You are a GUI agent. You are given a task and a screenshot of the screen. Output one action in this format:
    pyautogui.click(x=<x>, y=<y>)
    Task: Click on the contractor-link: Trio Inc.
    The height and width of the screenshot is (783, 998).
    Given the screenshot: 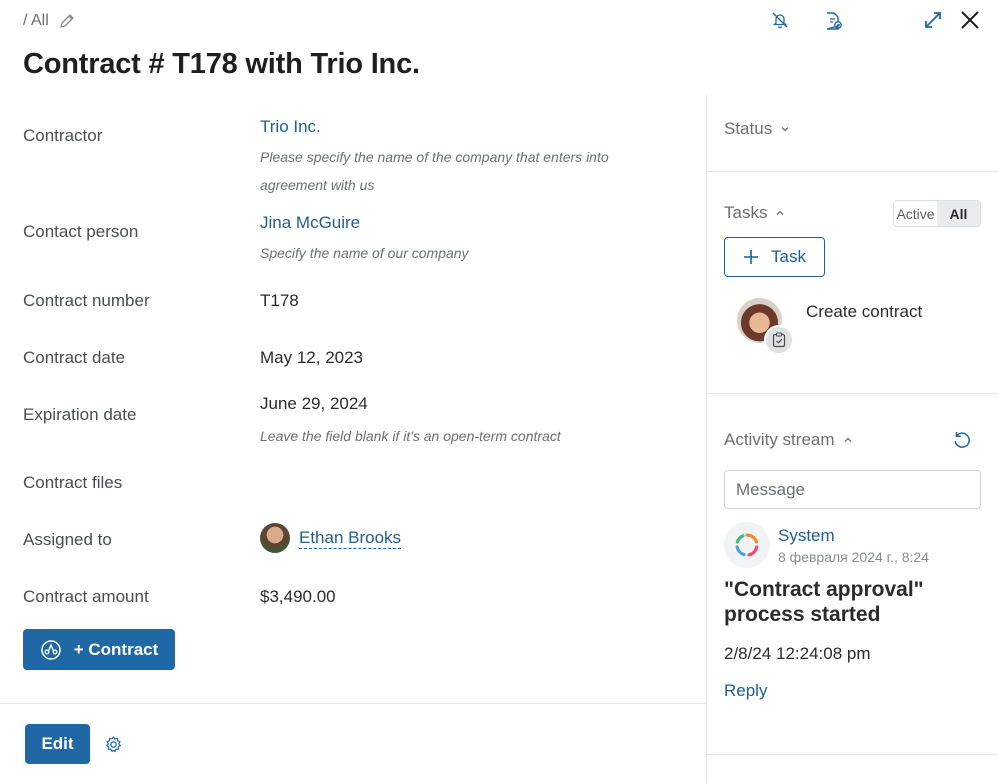 What is the action you would take?
    pyautogui.click(x=290, y=127)
    